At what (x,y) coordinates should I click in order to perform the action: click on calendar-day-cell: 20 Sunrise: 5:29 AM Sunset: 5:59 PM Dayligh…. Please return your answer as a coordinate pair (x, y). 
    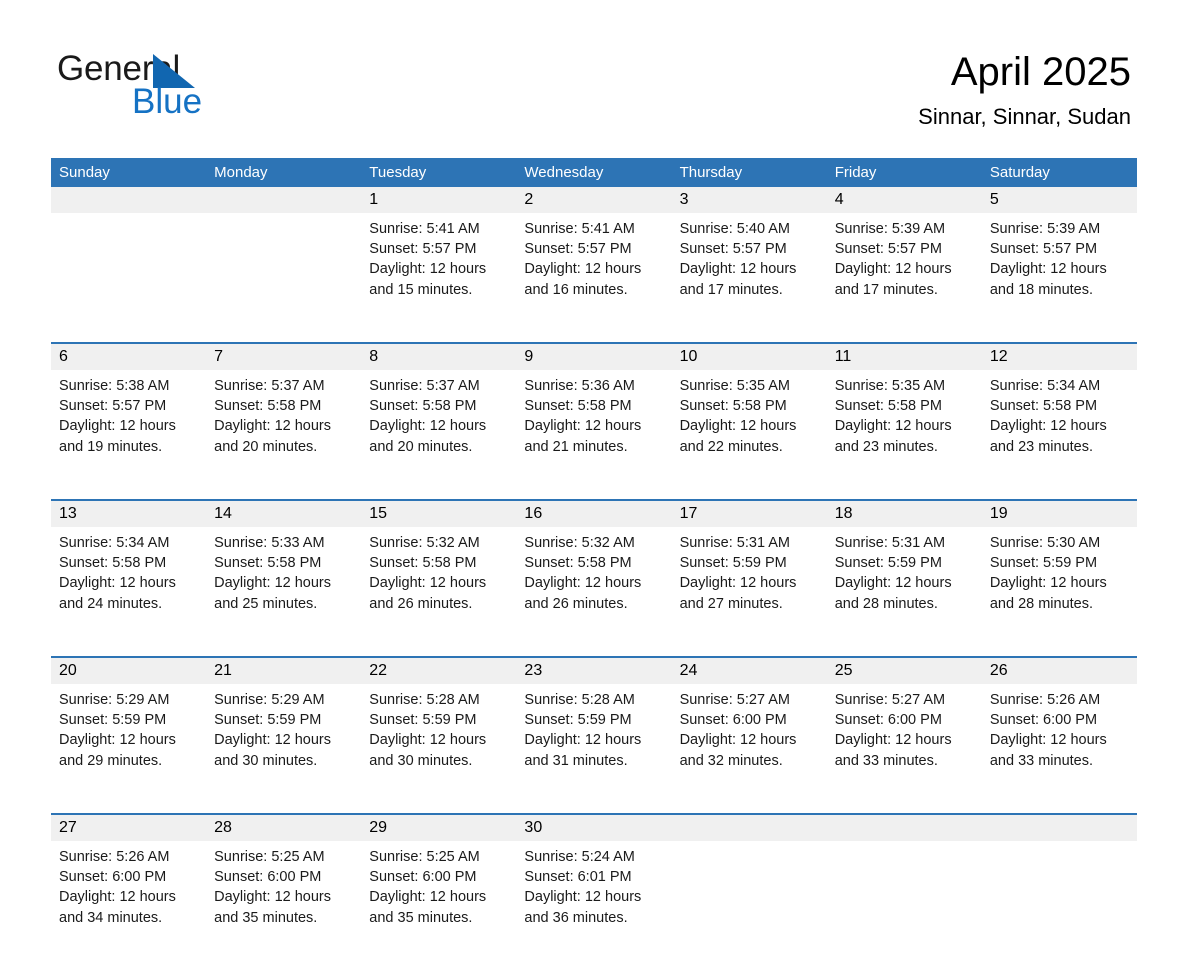
    Looking at the image, I should click on (129, 735).